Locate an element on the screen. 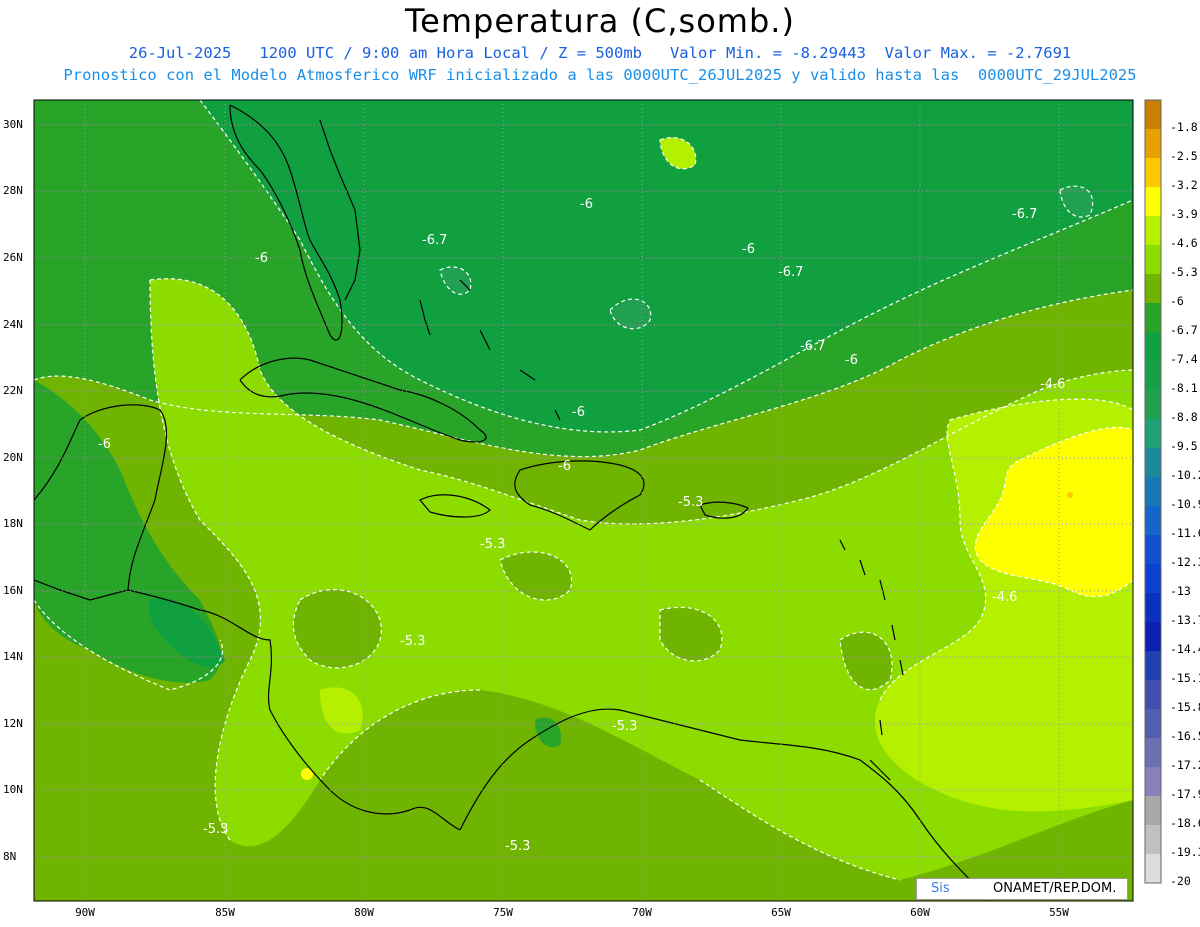 The image size is (1200, 927). colorbar is located at coordinates (1153, 491).